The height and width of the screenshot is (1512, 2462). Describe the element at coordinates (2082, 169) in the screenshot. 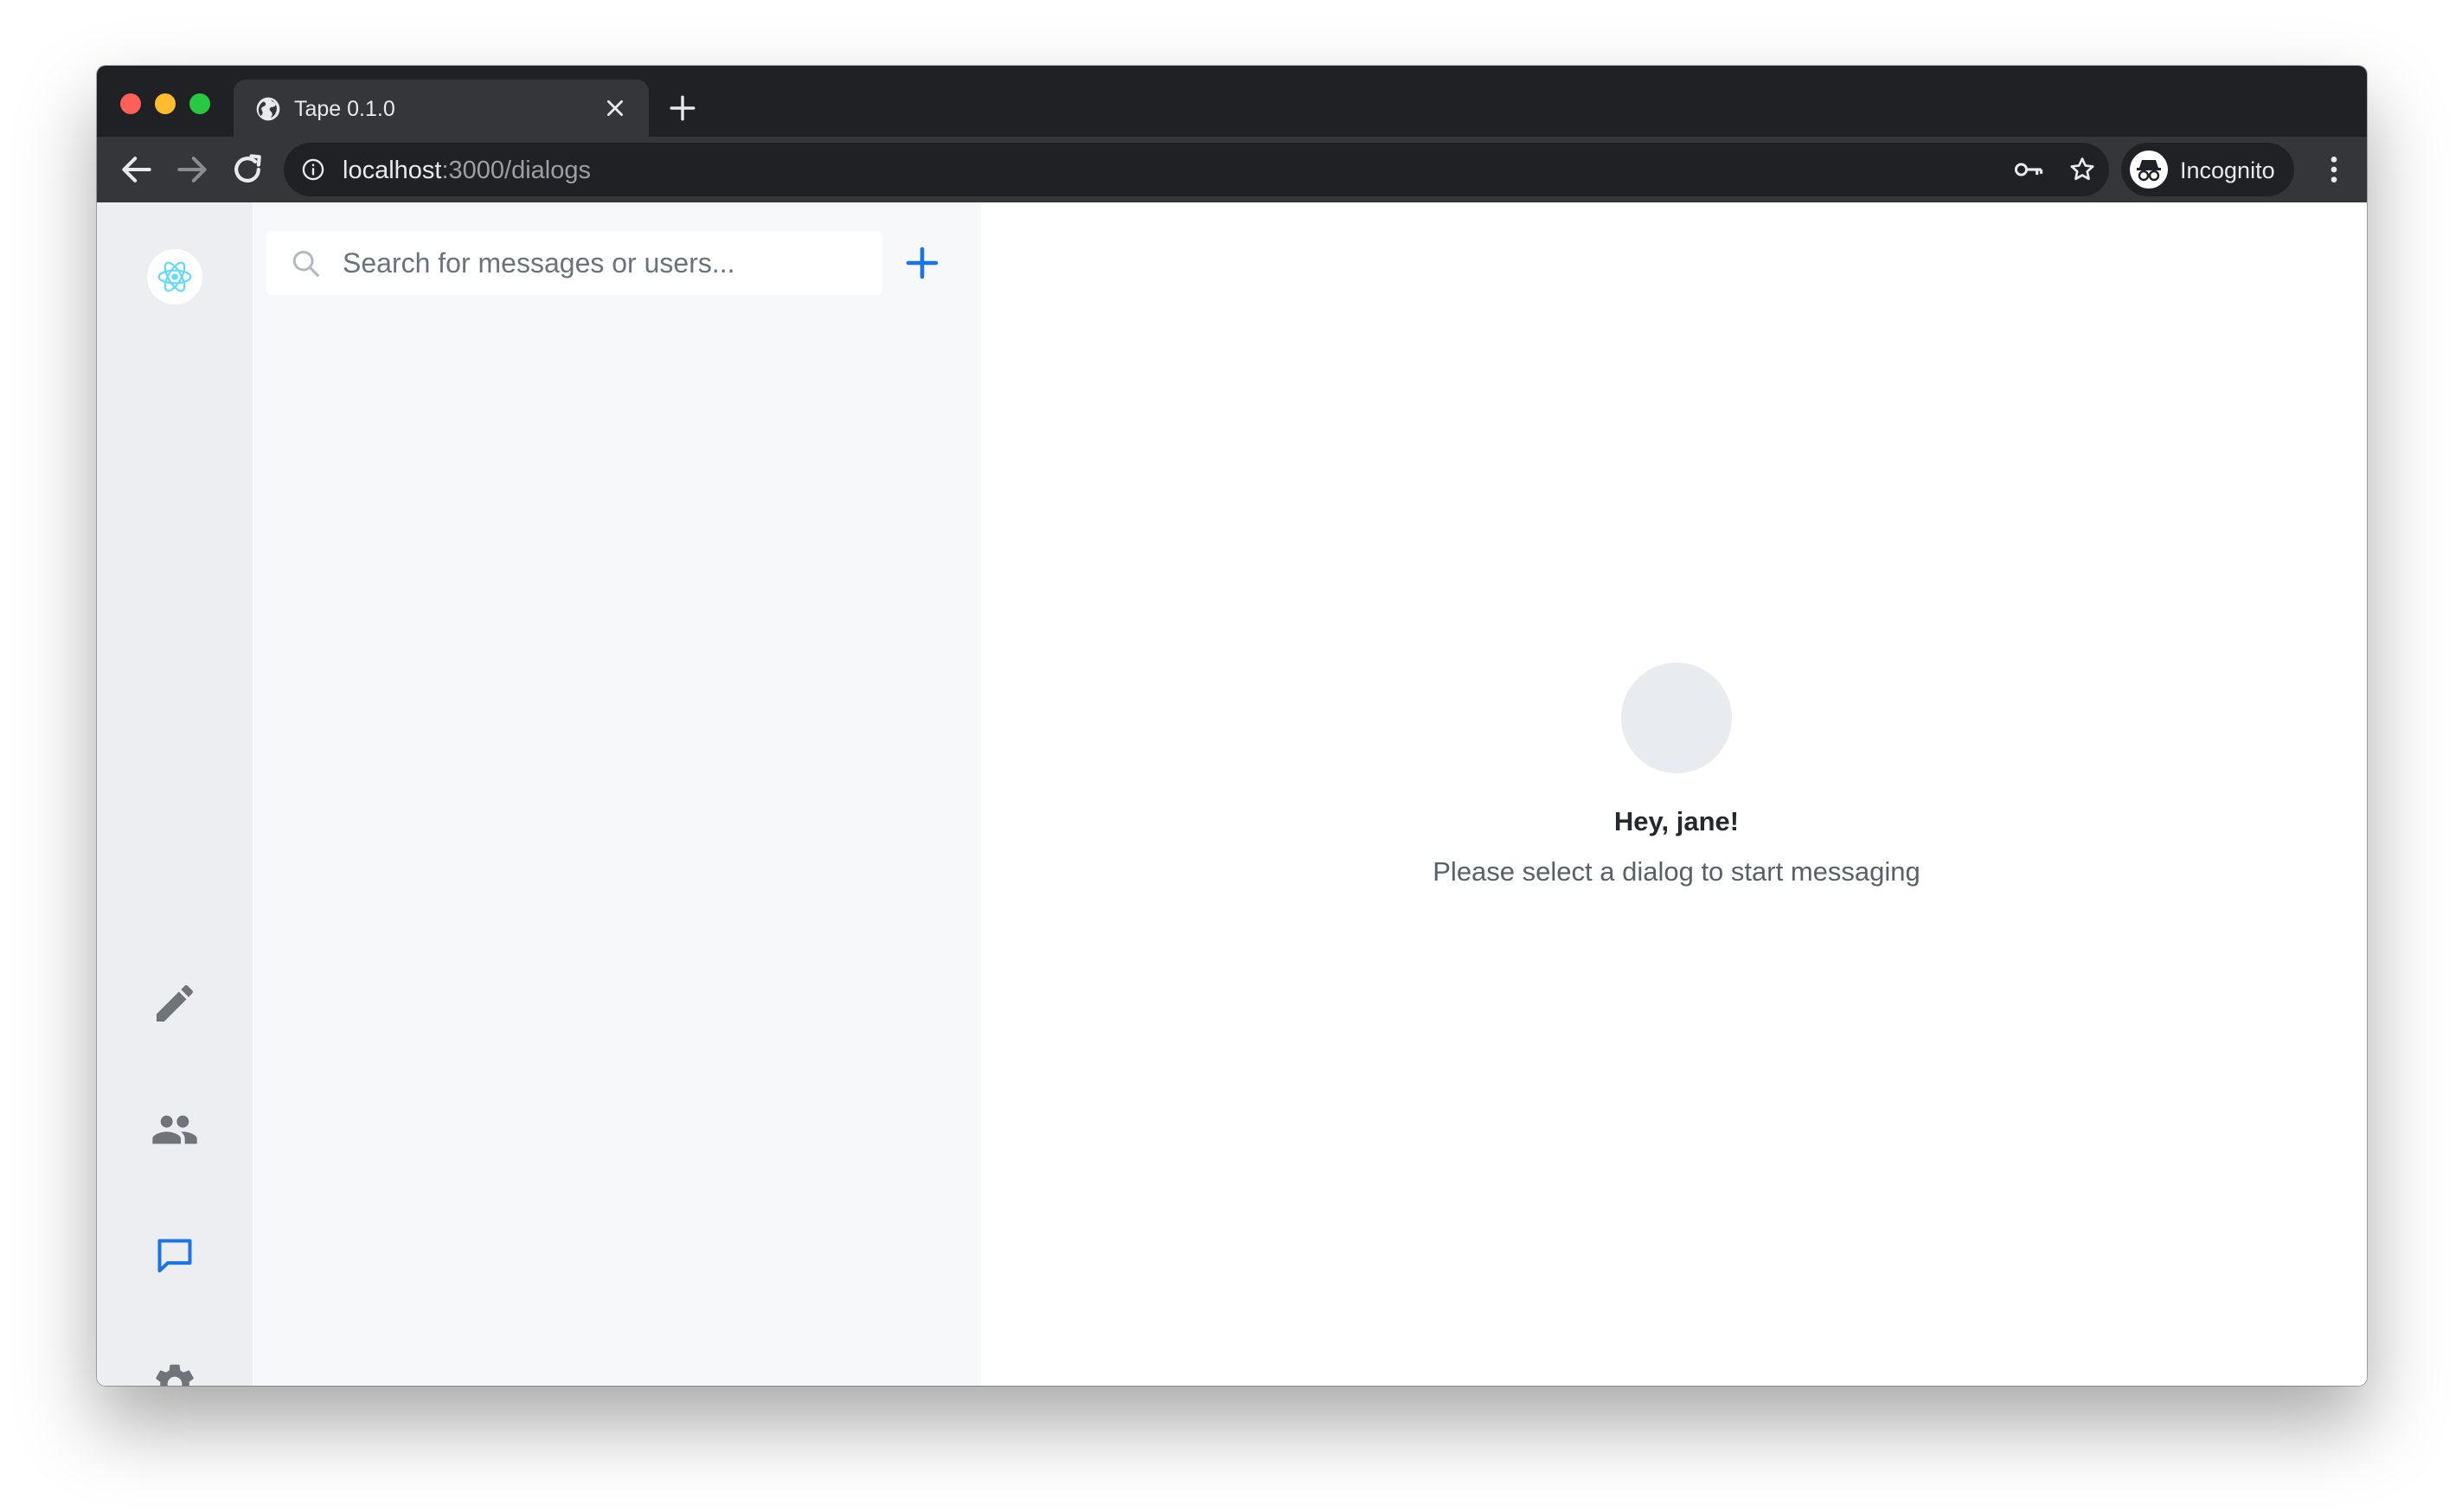

I see `star-icon` at that location.